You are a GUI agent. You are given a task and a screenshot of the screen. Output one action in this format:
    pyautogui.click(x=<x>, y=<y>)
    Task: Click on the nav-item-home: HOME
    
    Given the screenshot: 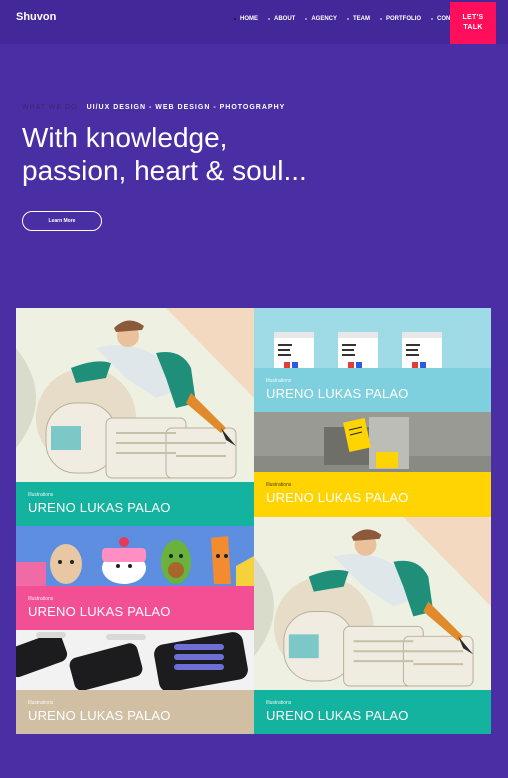 What is the action you would take?
    pyautogui.click(x=246, y=19)
    